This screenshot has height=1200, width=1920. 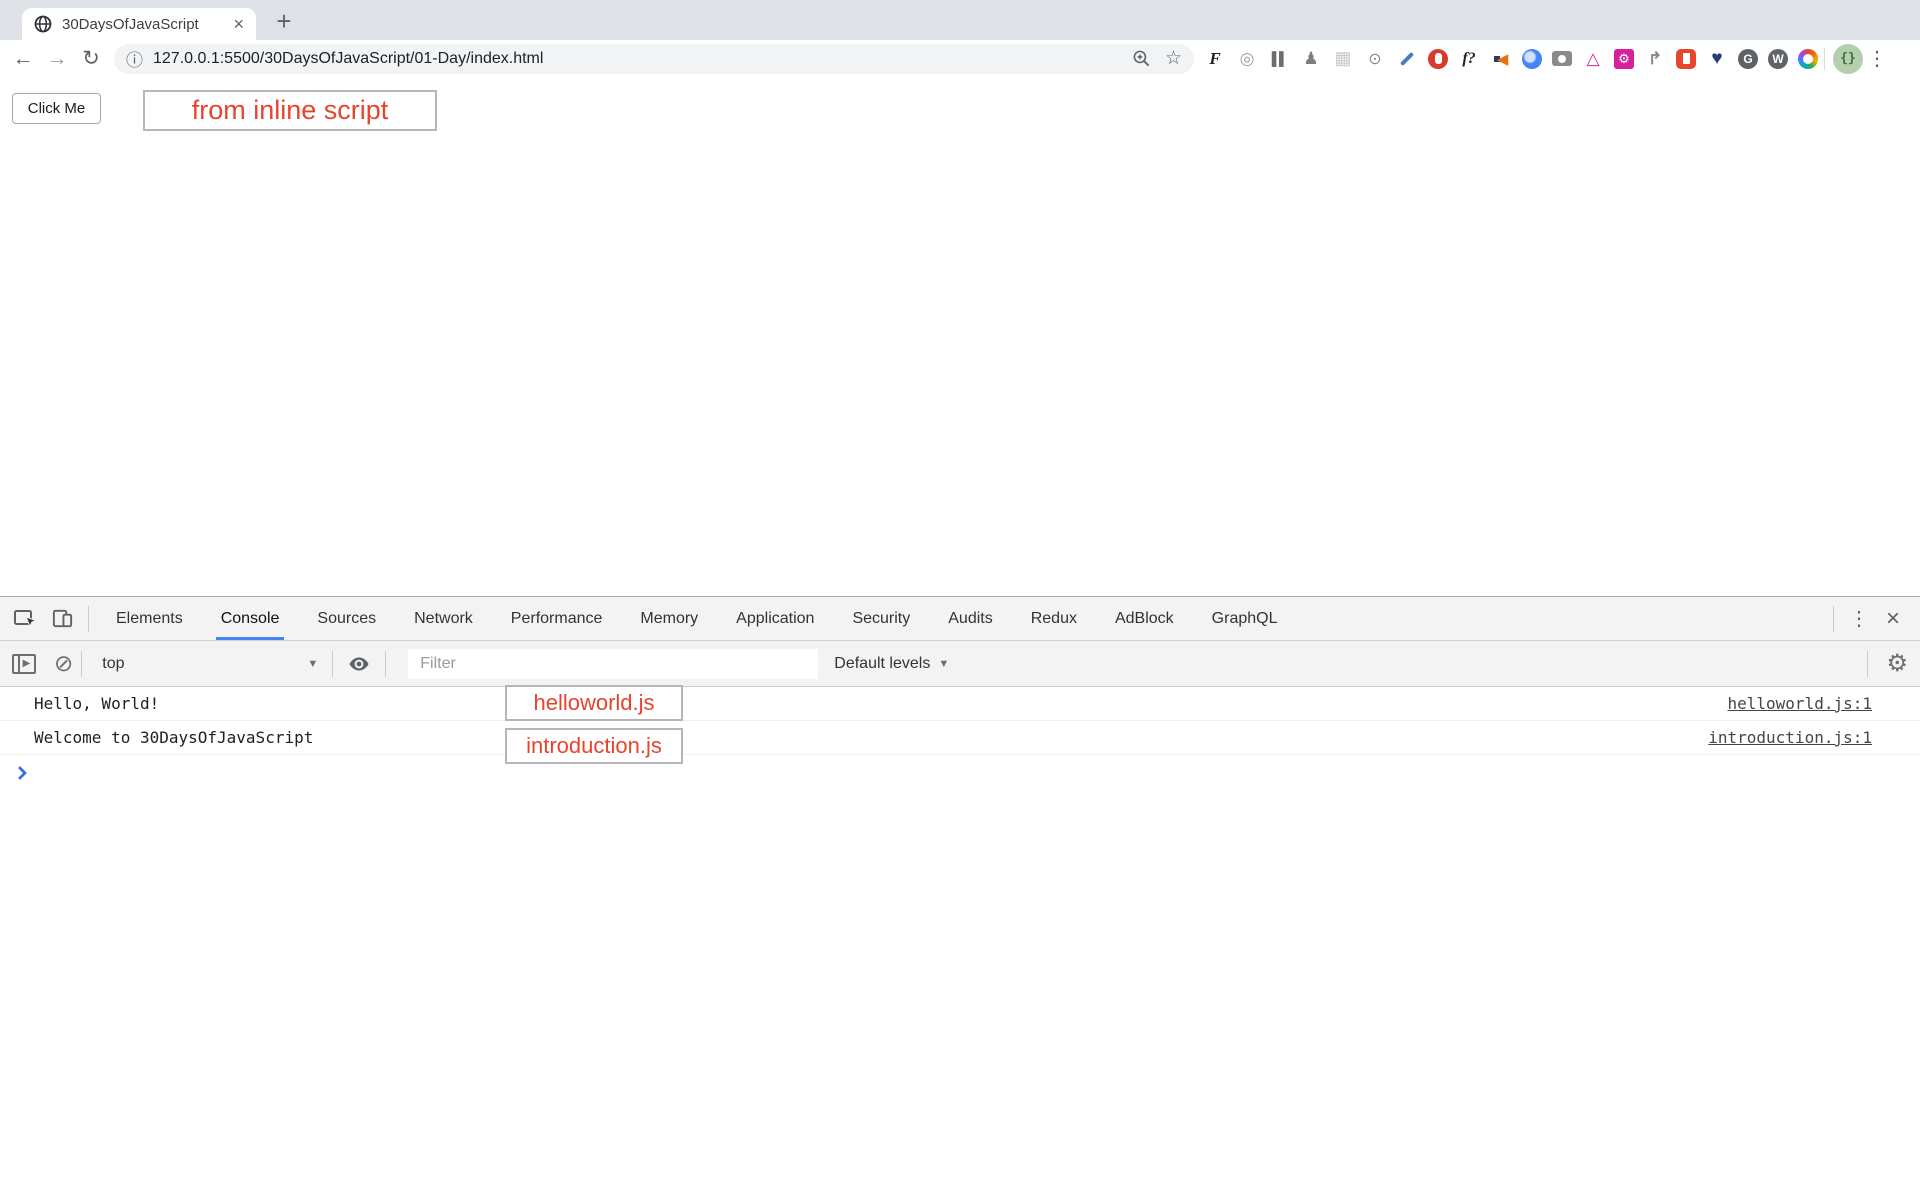 I want to click on extension-megaphone-icon: ◀, so click(x=1501, y=59).